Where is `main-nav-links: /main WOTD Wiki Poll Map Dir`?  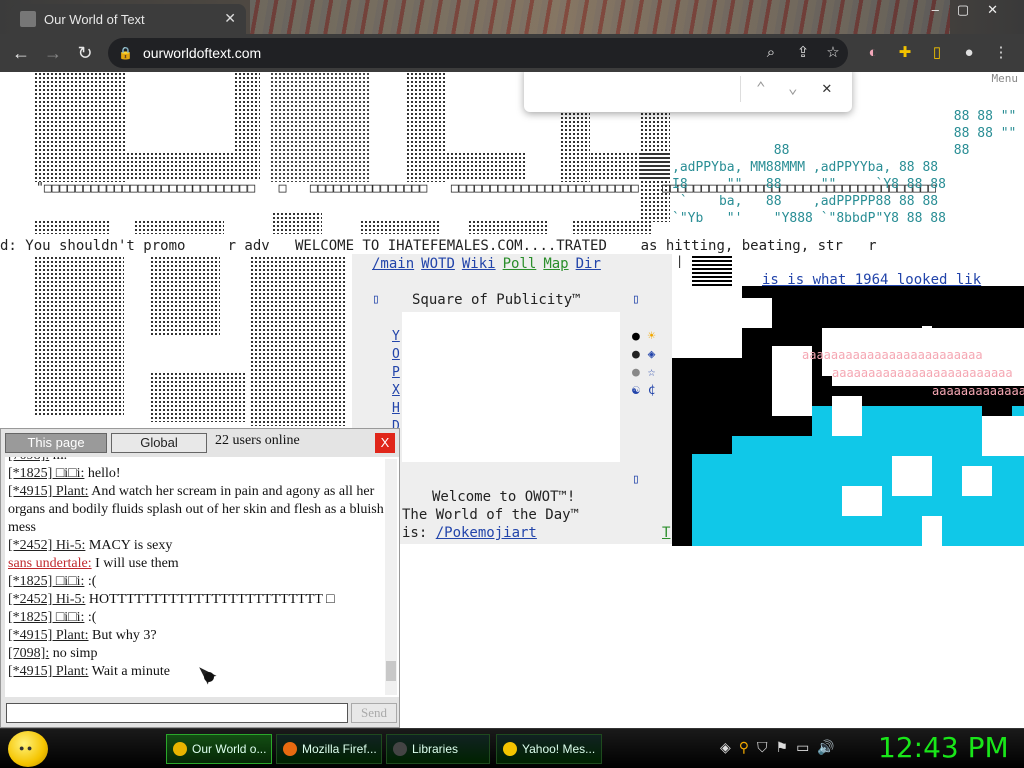 main-nav-links: /main WOTD Wiki Poll Map Dir is located at coordinates (490, 264).